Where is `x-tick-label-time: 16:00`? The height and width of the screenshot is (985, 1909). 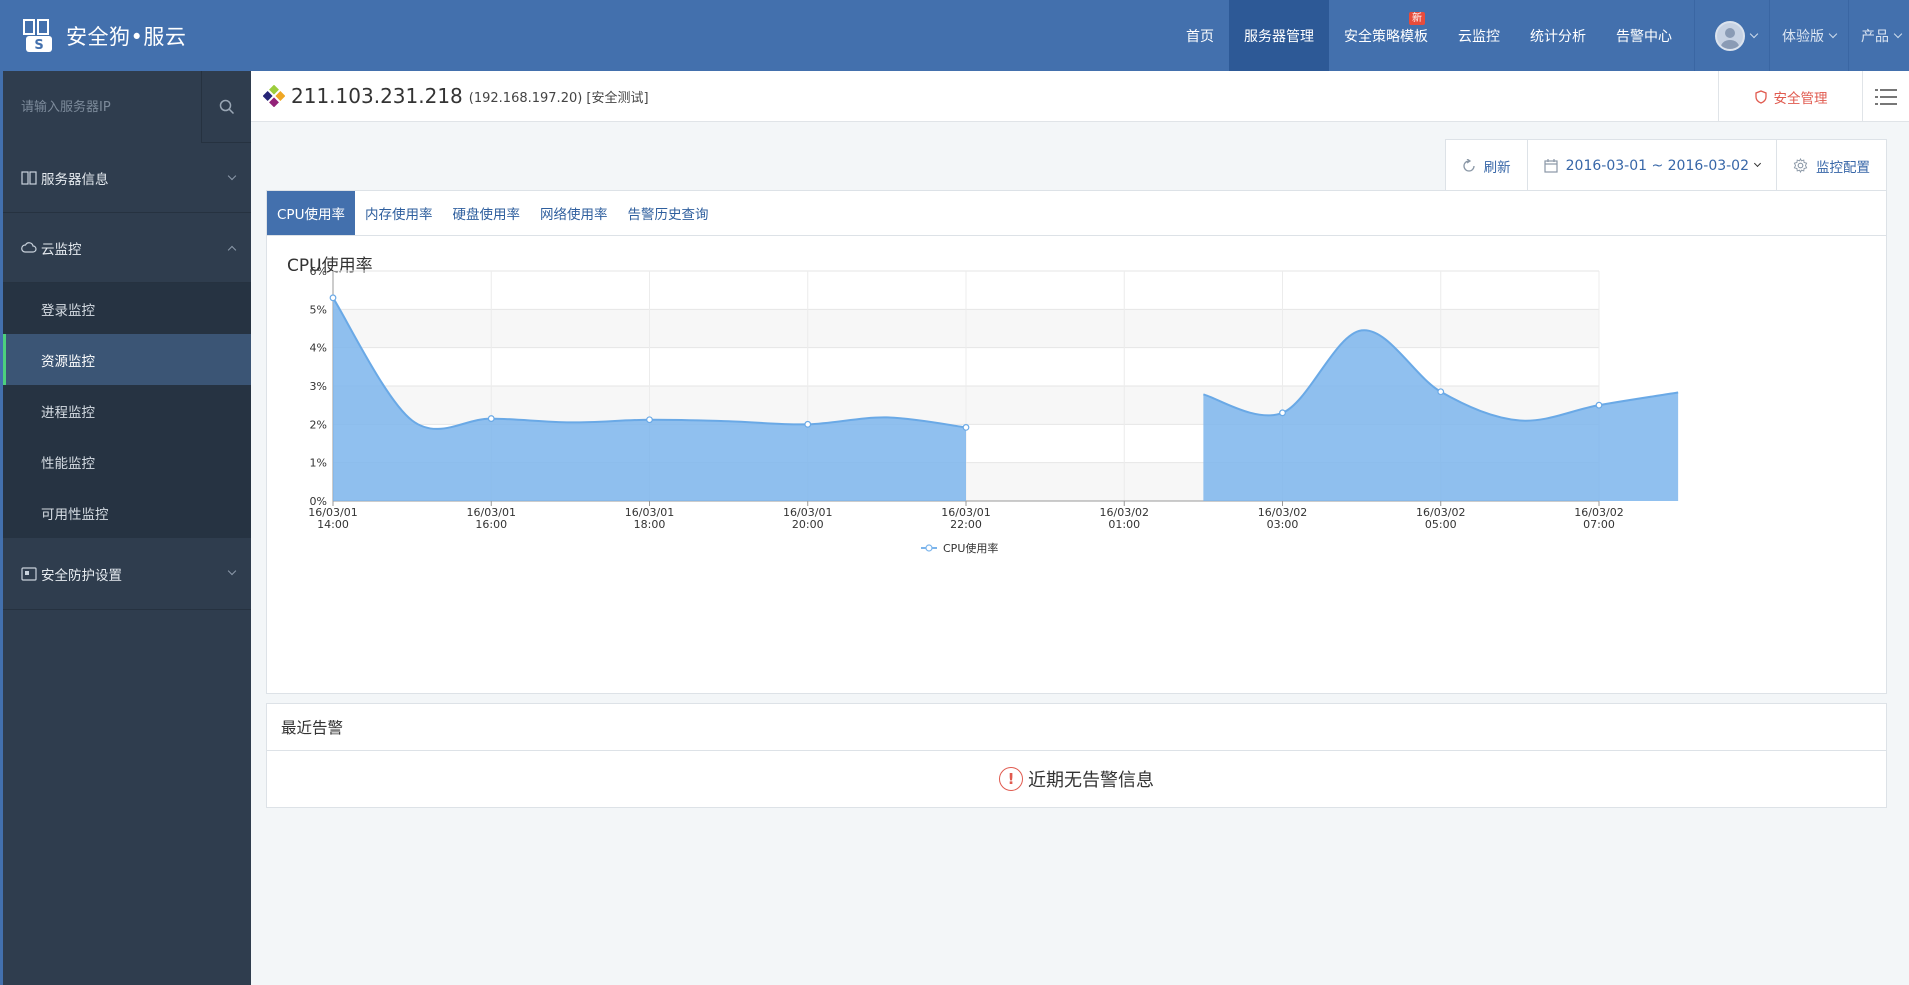 x-tick-label-time: 16:00 is located at coordinates (491, 524).